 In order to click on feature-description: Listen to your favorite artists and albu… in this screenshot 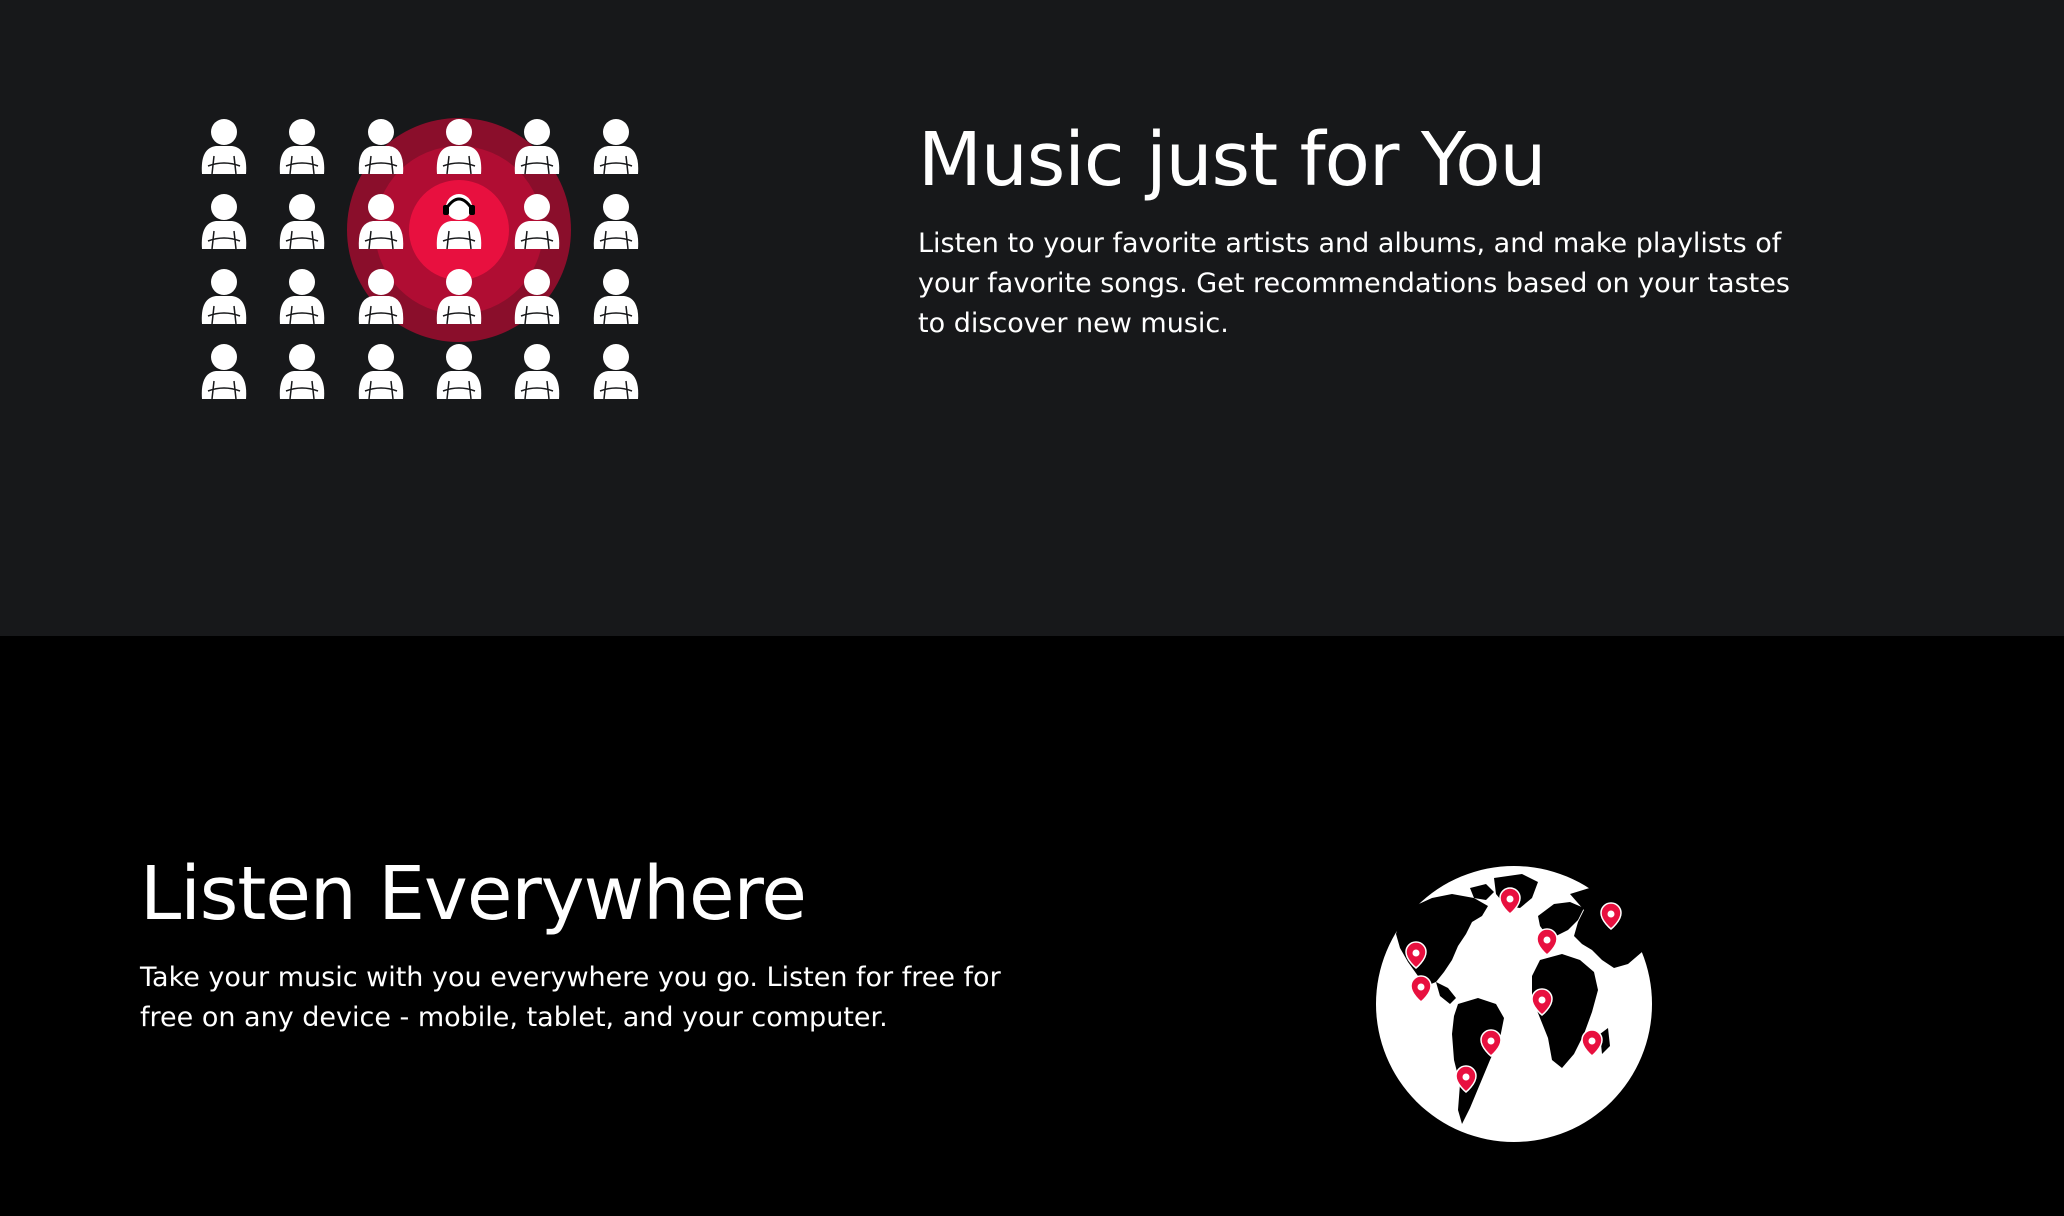, I will do `click(1354, 283)`.